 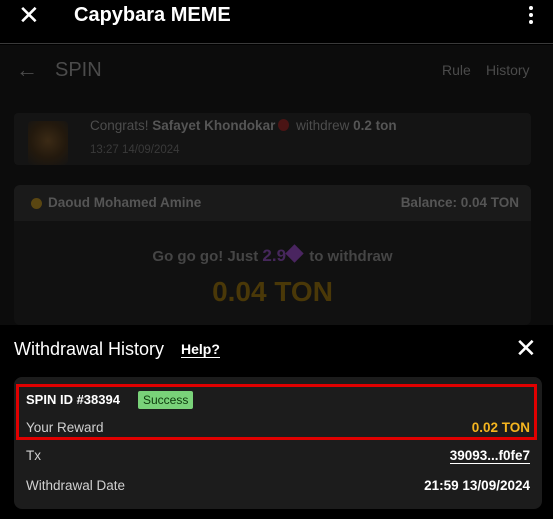 I want to click on congrats-amount: 0.2 ton, so click(x=375, y=125).